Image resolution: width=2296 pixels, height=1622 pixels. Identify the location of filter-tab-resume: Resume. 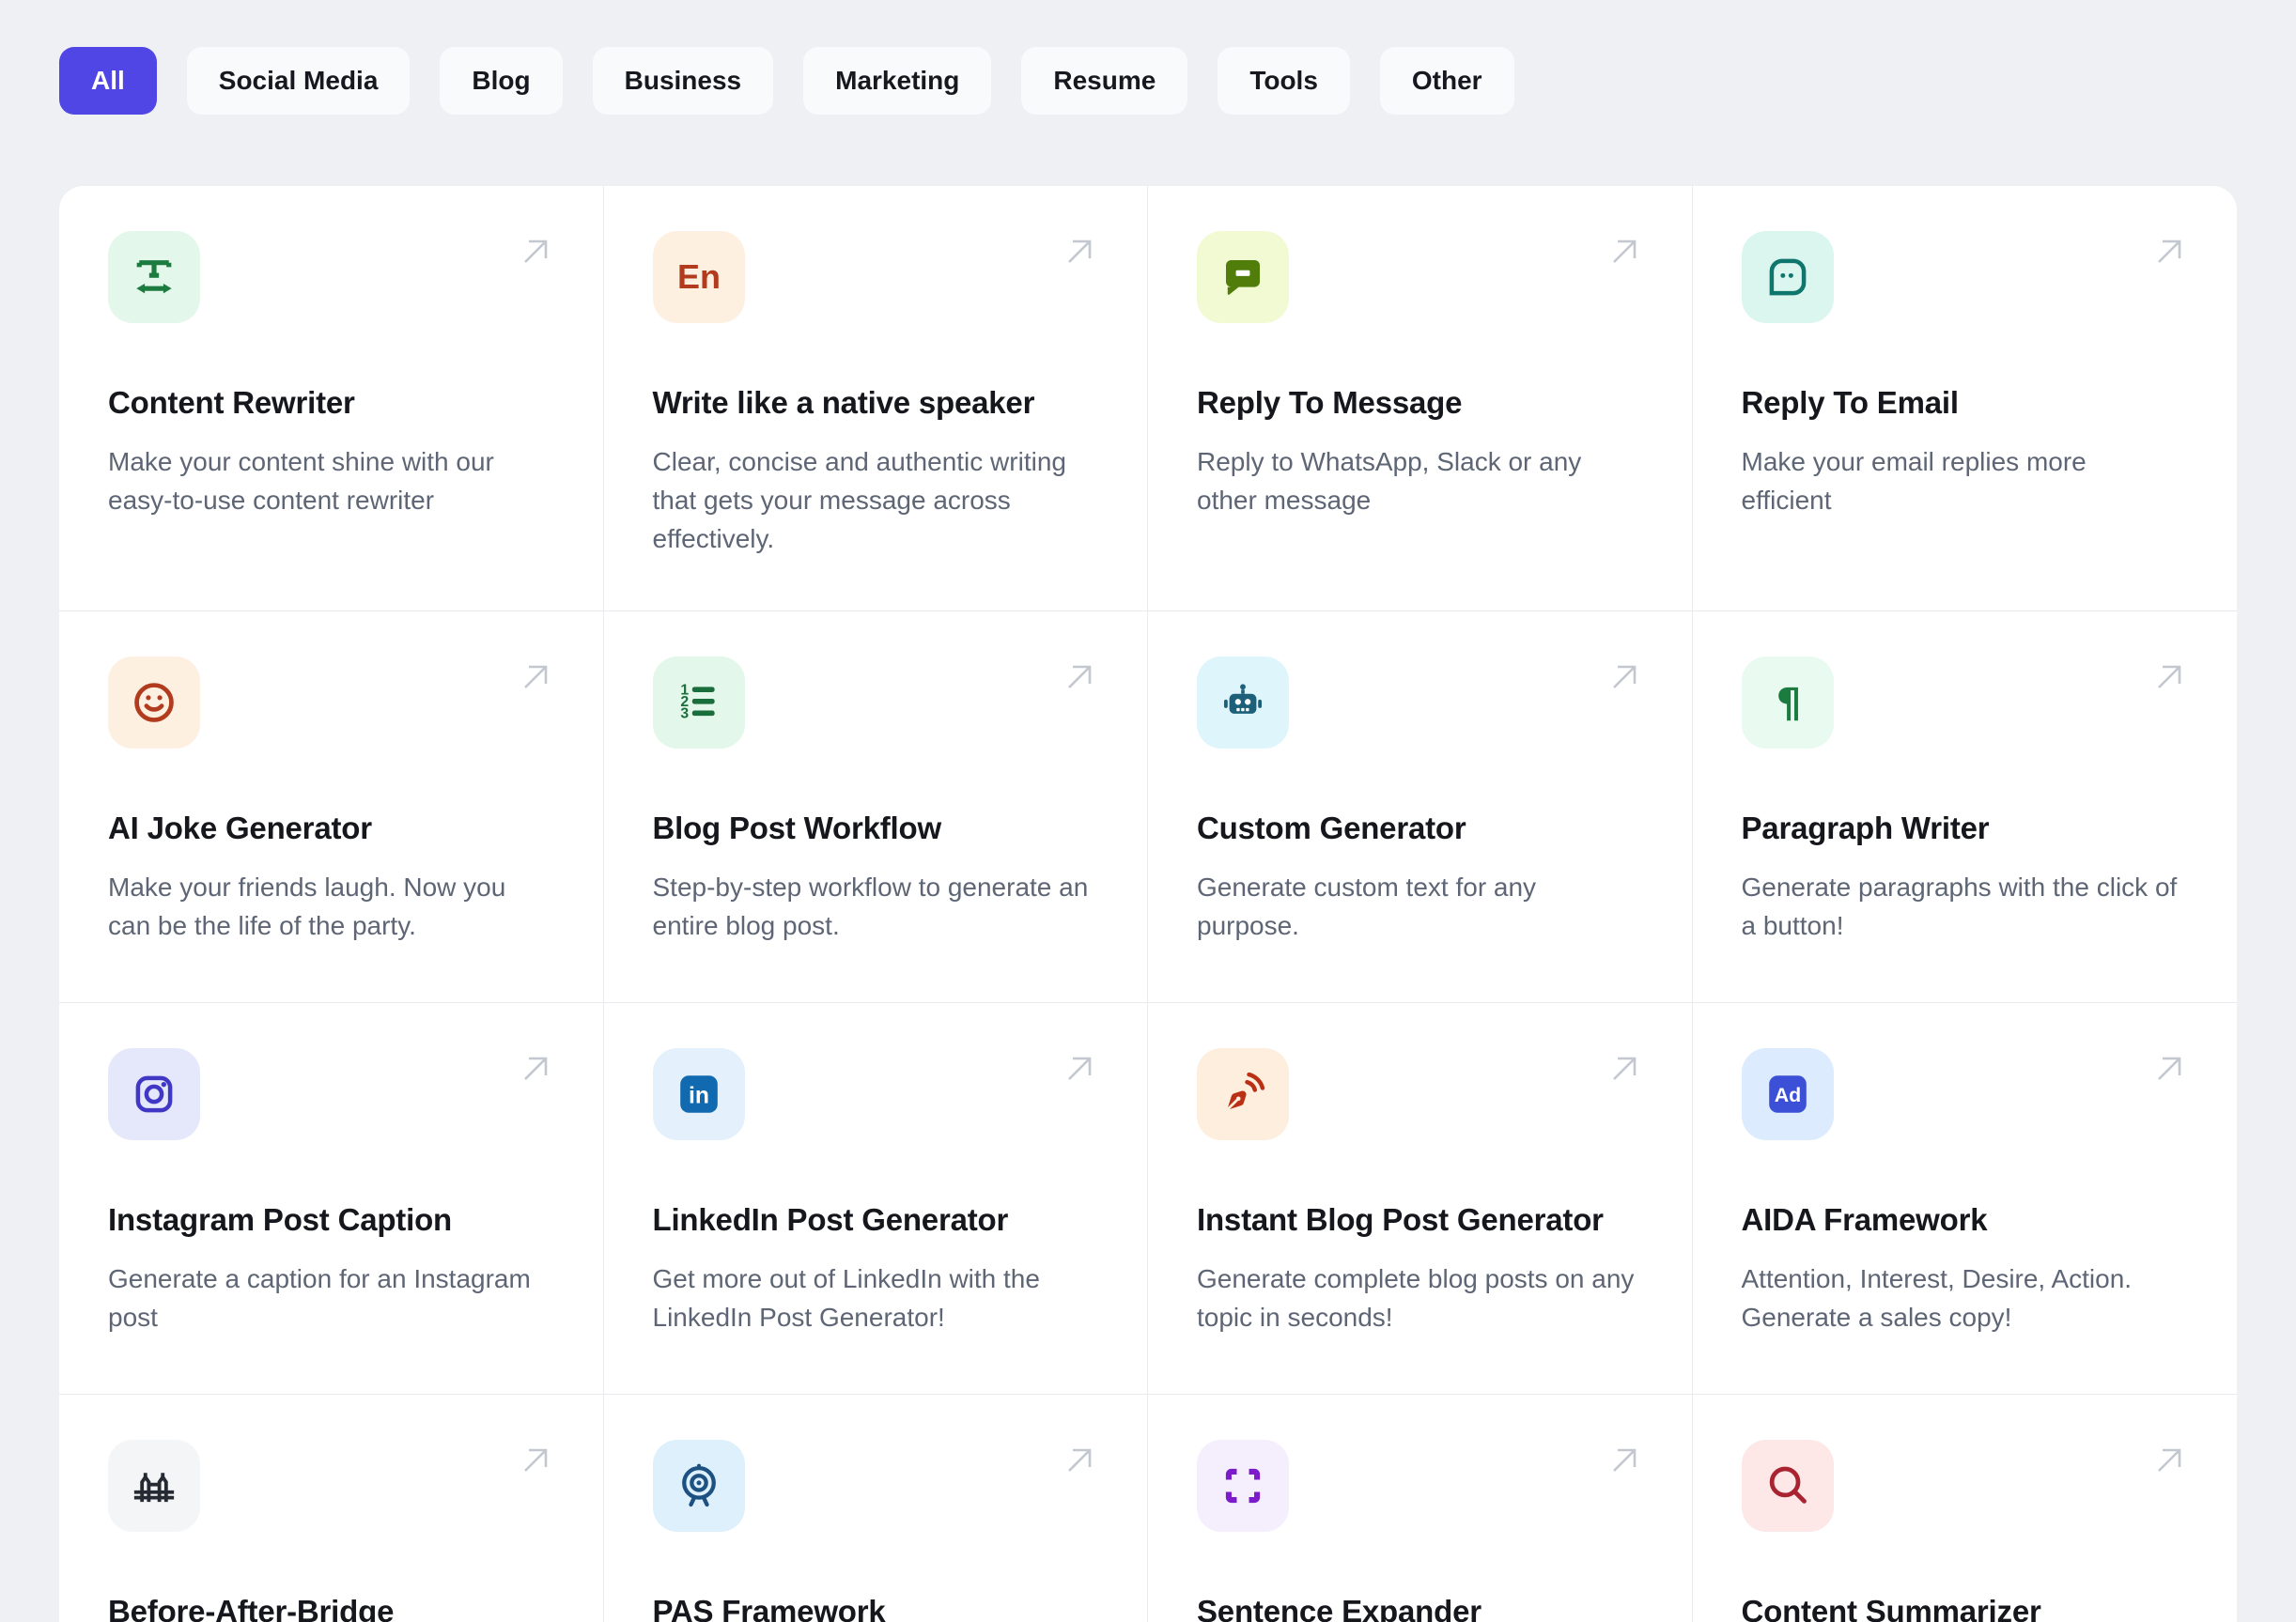
(1104, 81).